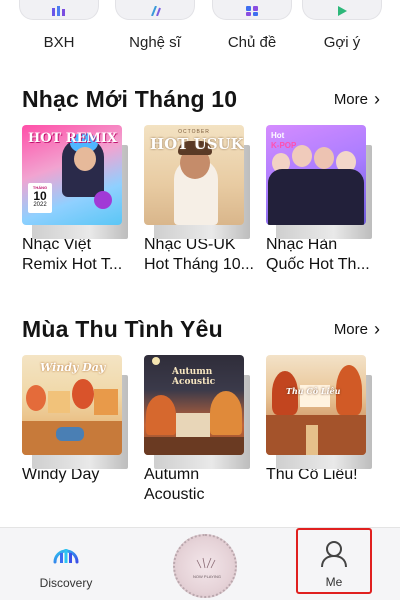 Image resolution: width=400 pixels, height=600 pixels. I want to click on cover-title: HOT REMIX, so click(73, 138).